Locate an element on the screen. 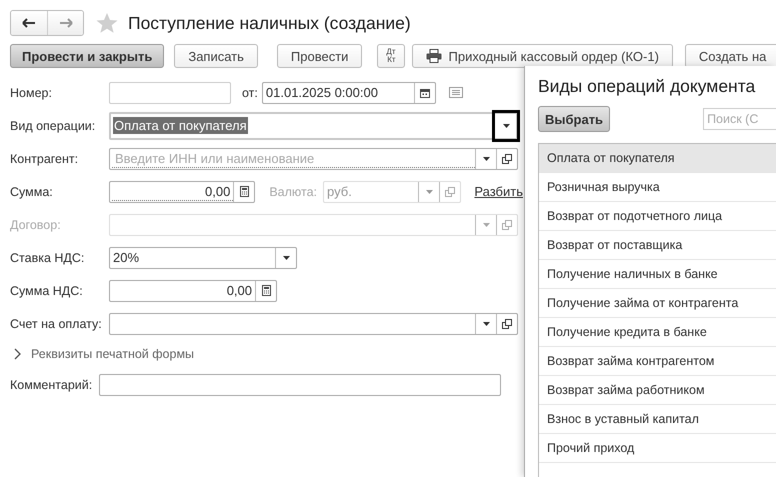  field-label: Счет на оплату: is located at coordinates (56, 323).